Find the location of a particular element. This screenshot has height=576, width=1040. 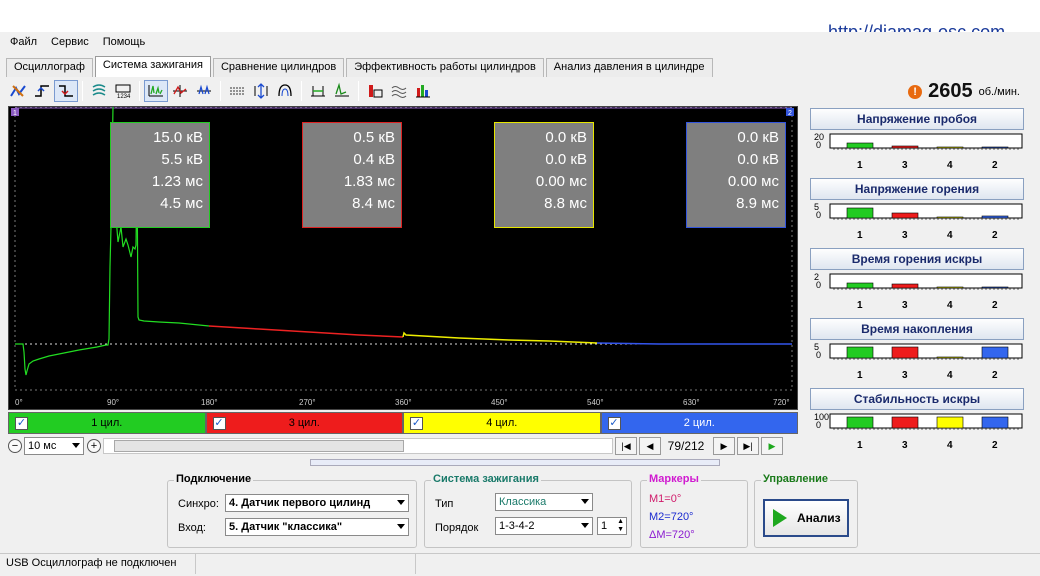

cylinder-3-bar is located at coordinates (905, 215).